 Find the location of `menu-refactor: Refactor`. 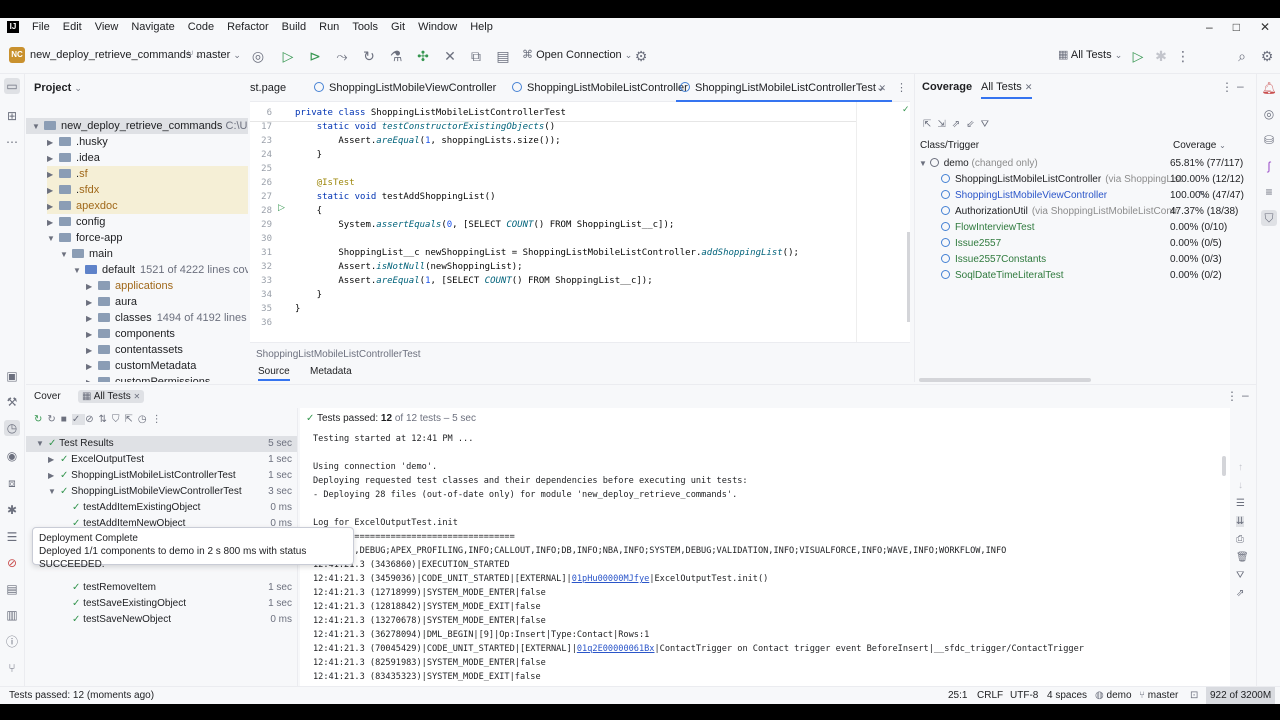

menu-refactor: Refactor is located at coordinates (248, 27).